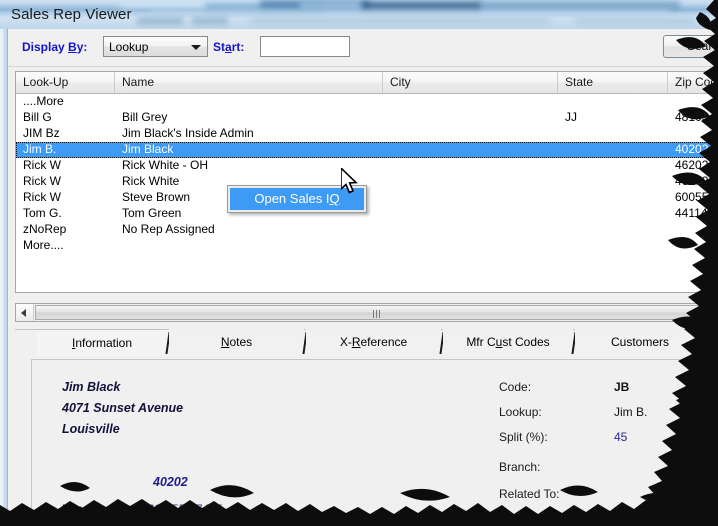 The height and width of the screenshot is (526, 718). I want to click on cell-lookup: ....More, so click(43, 101).